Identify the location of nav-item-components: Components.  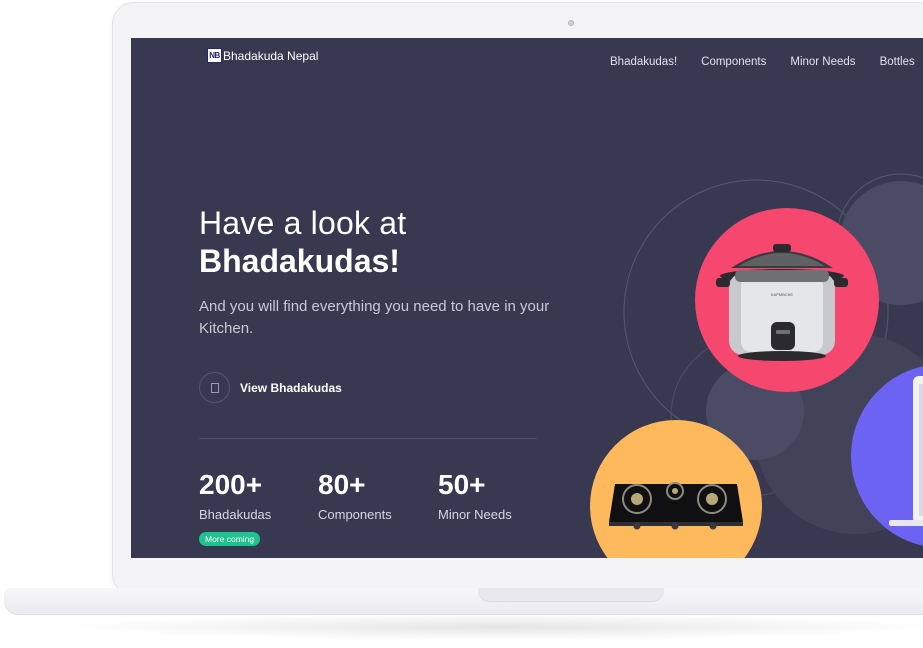
(733, 62).